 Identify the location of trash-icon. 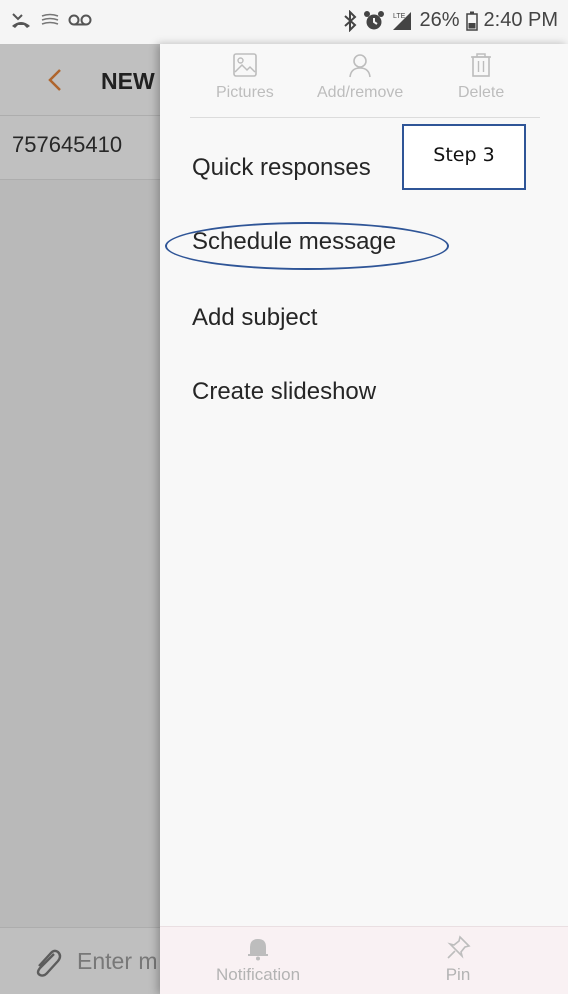
(481, 65).